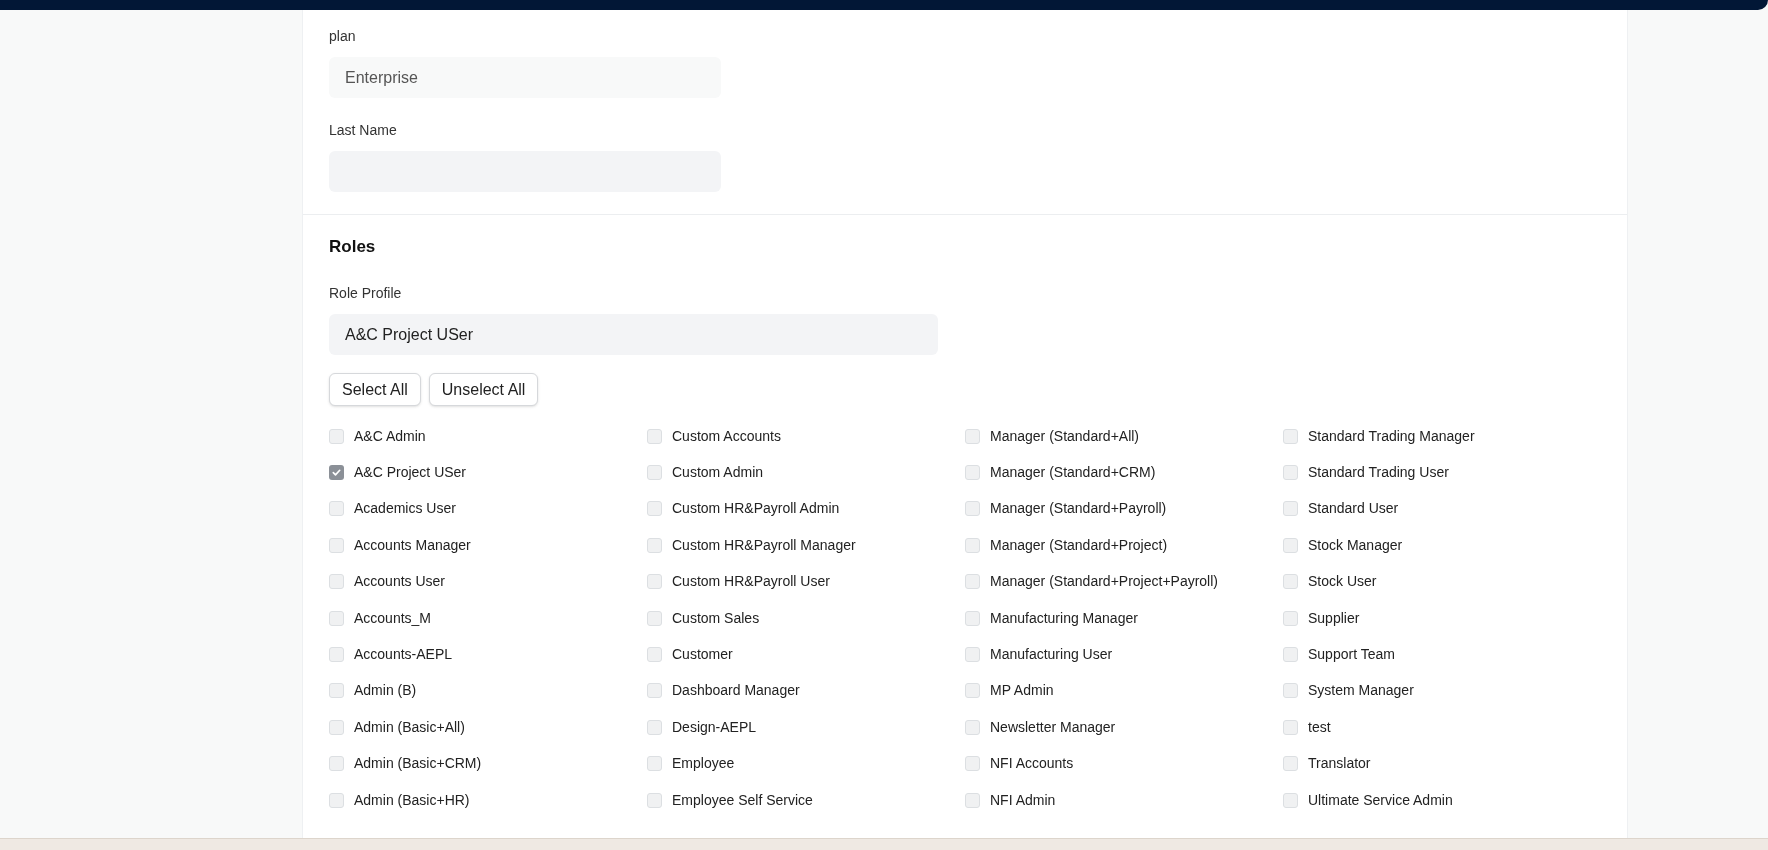  What do you see at coordinates (1378, 473) in the screenshot?
I see `role-label: Standard Trading User` at bounding box center [1378, 473].